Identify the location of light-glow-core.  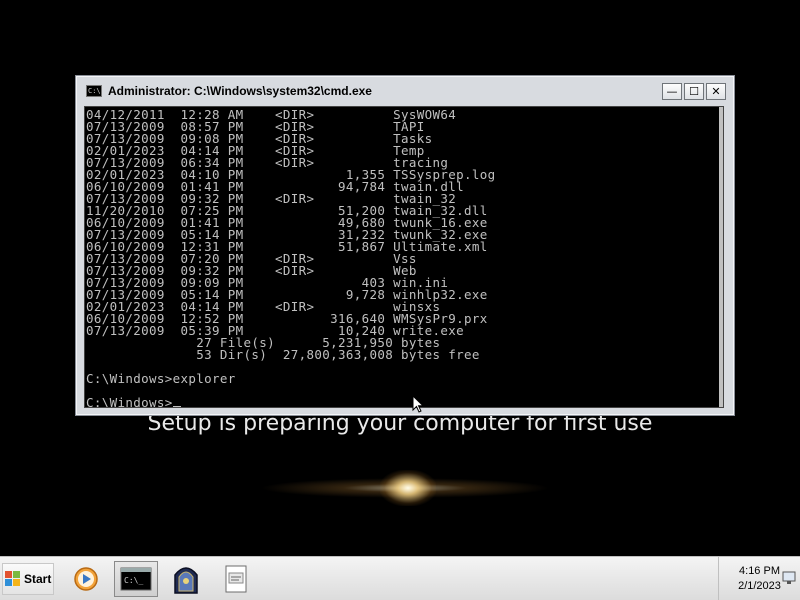
(408, 488).